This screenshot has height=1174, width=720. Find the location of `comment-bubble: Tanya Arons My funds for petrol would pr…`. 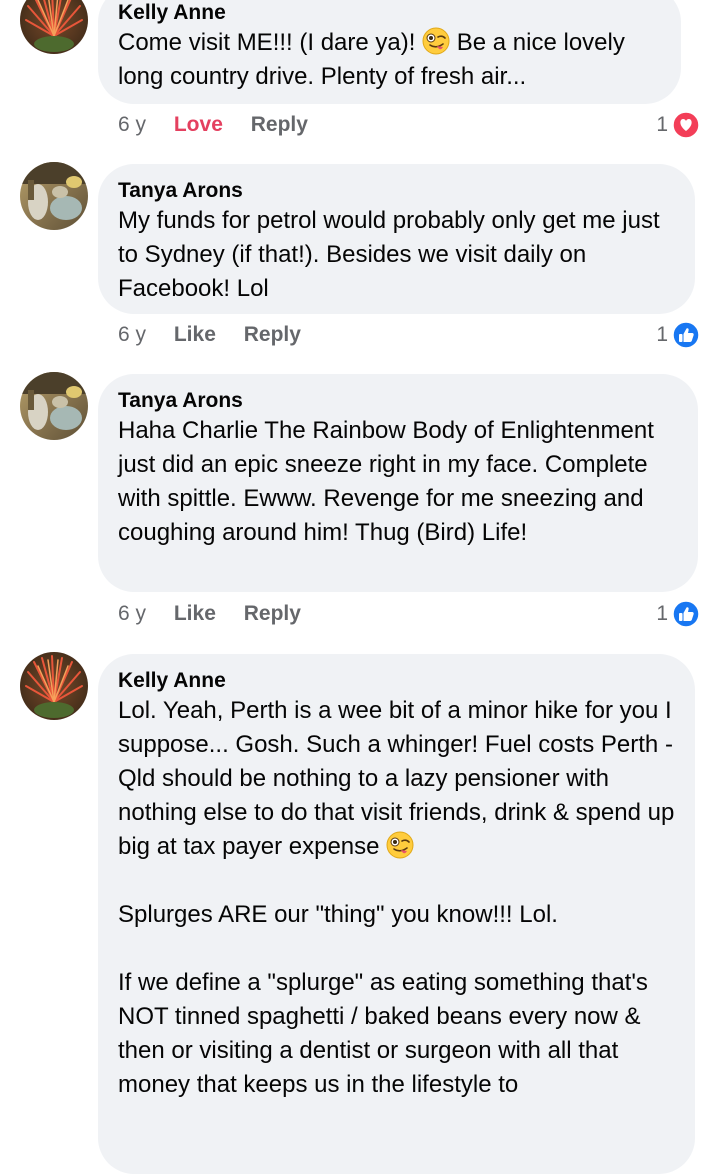

comment-bubble: Tanya Arons My funds for petrol would pr… is located at coordinates (396, 239).